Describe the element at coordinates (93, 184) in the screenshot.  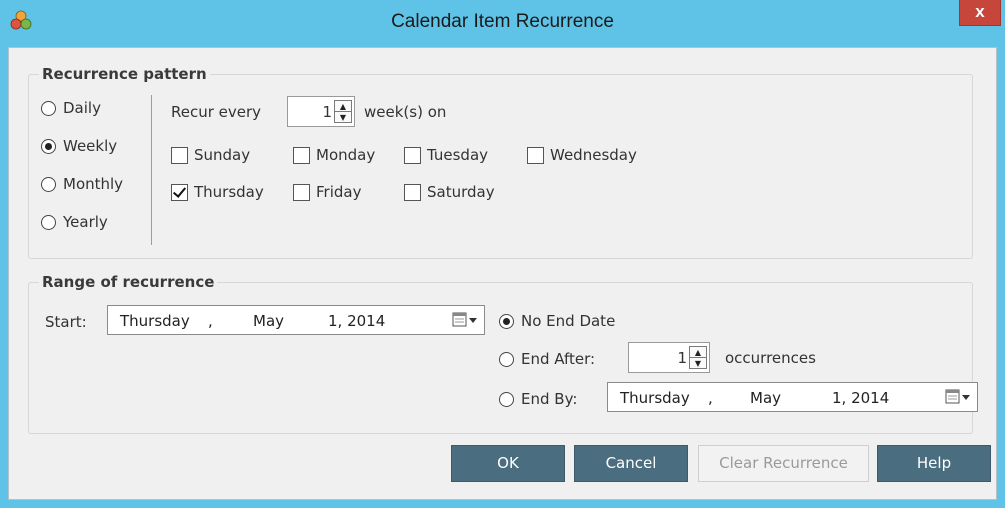
I see `radio-monthly-label: Monthly` at that location.